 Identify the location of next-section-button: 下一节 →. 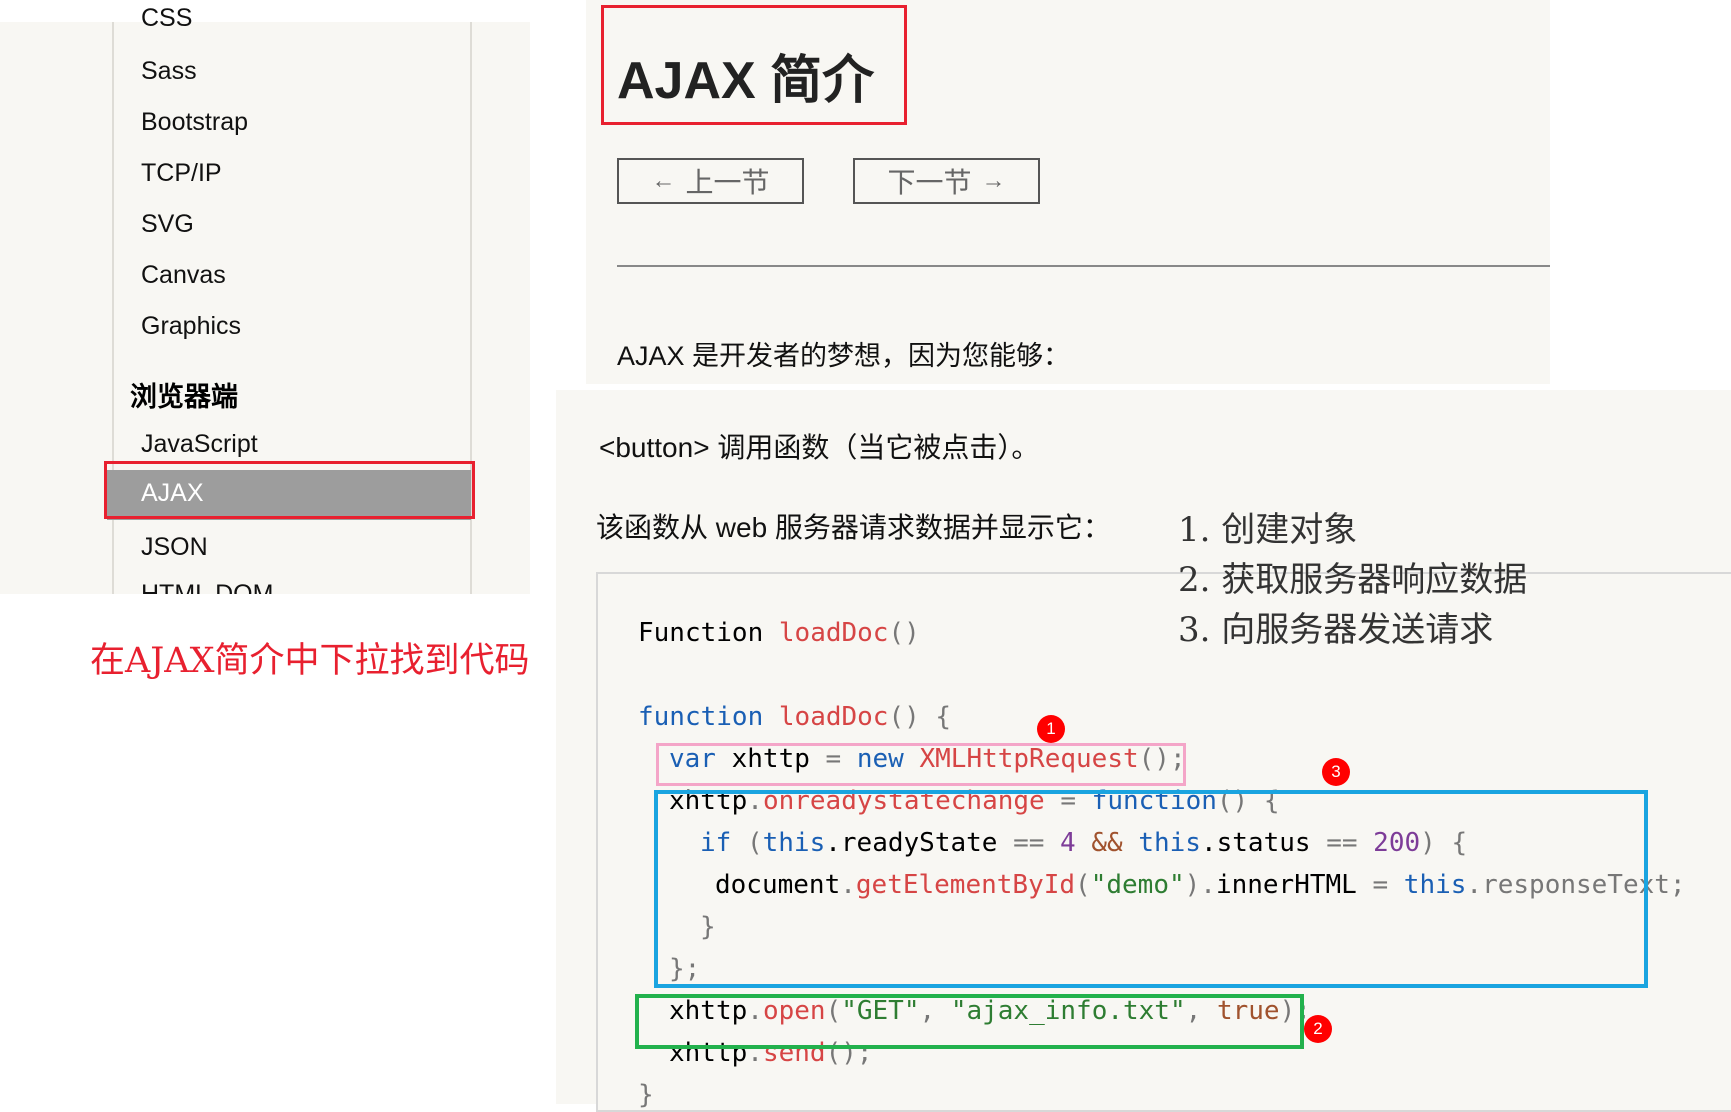
(946, 181).